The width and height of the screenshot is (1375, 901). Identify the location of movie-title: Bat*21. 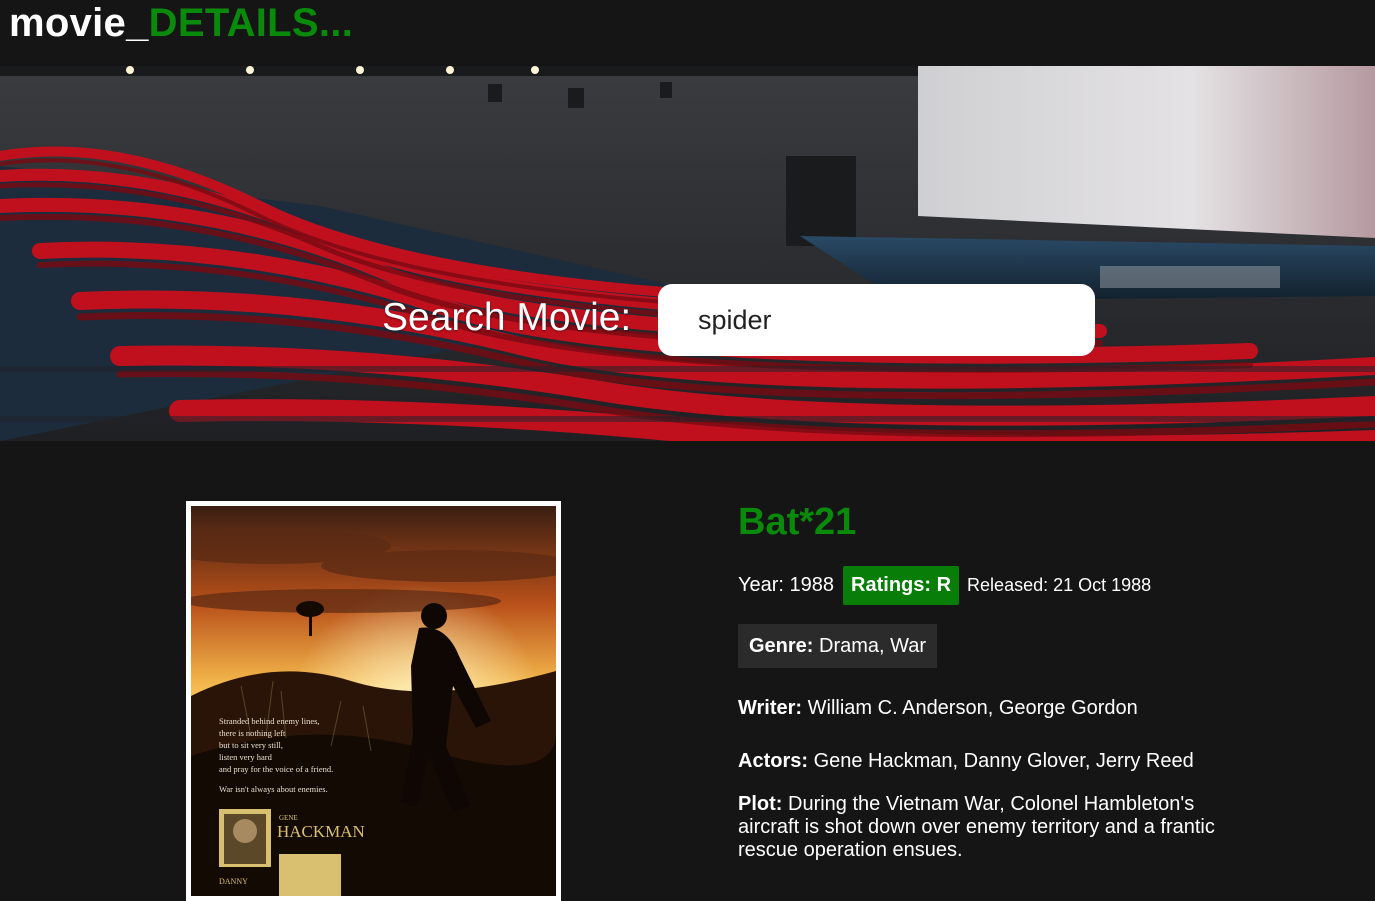
(797, 522).